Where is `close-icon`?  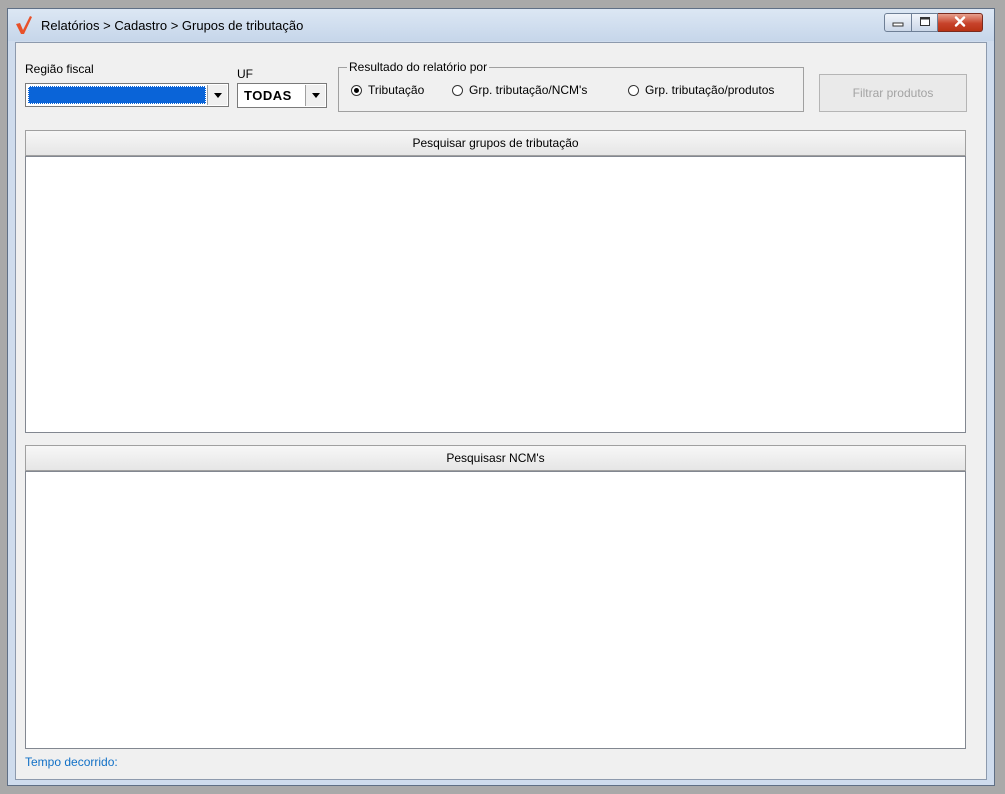 close-icon is located at coordinates (960, 22).